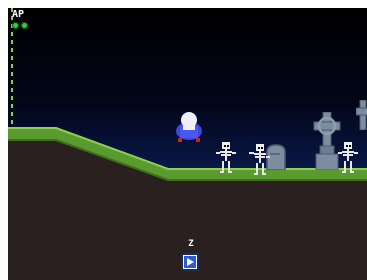  What do you see at coordinates (361, 115) in the screenshot?
I see `celtic-cross-grave` at bounding box center [361, 115].